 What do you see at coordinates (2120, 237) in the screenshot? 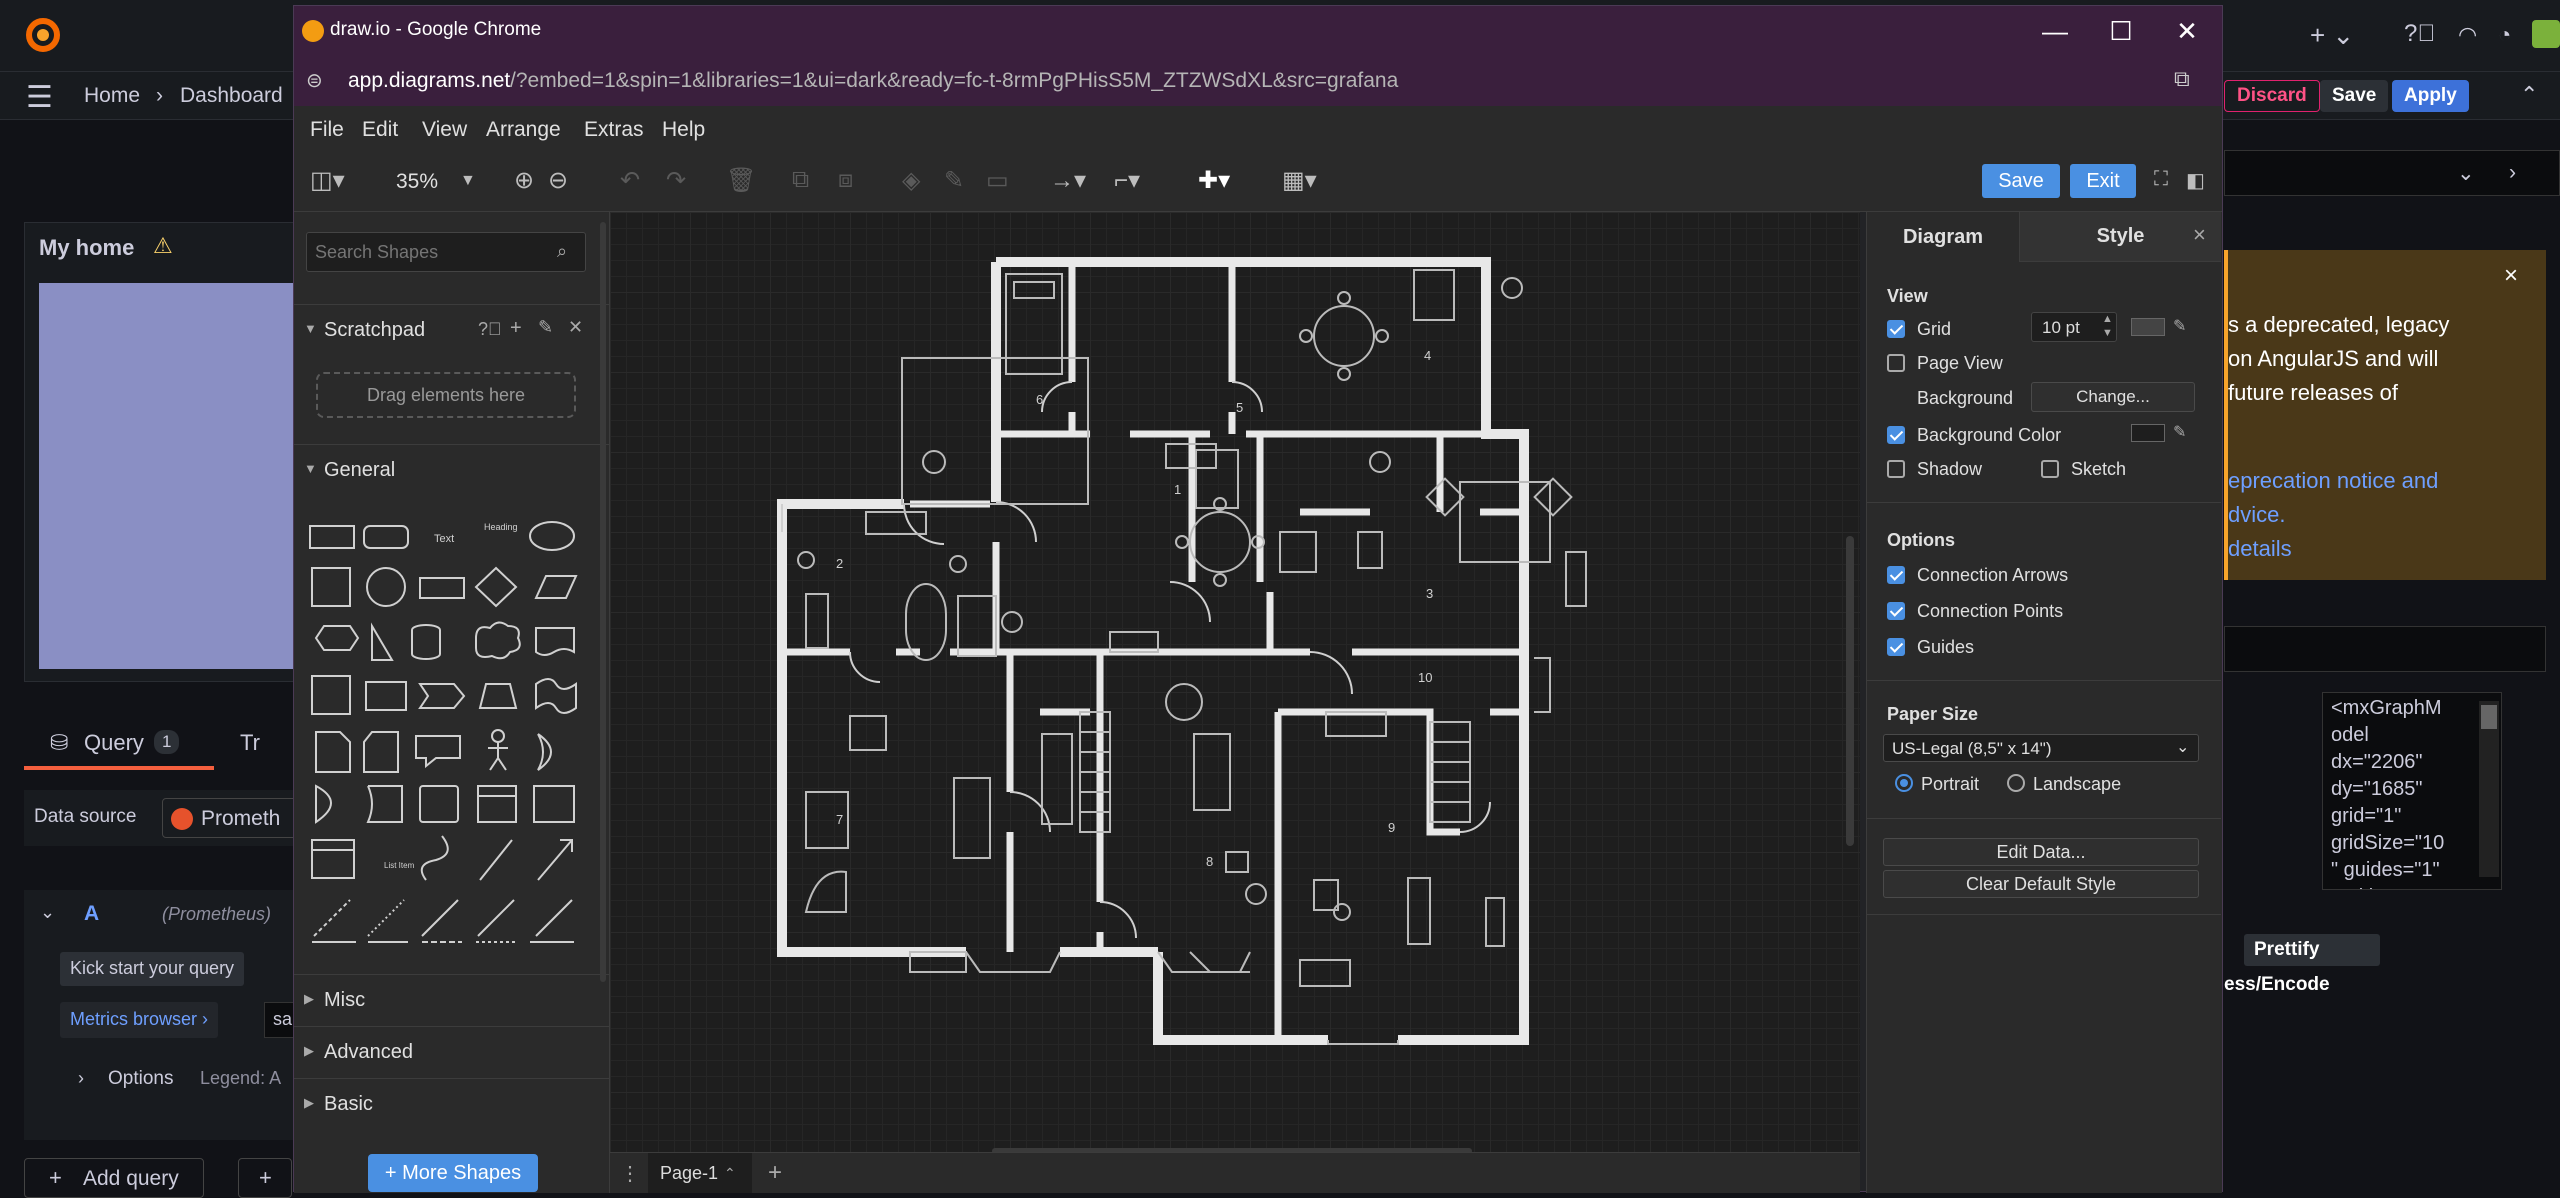
I see `tab-style: Style` at bounding box center [2120, 237].